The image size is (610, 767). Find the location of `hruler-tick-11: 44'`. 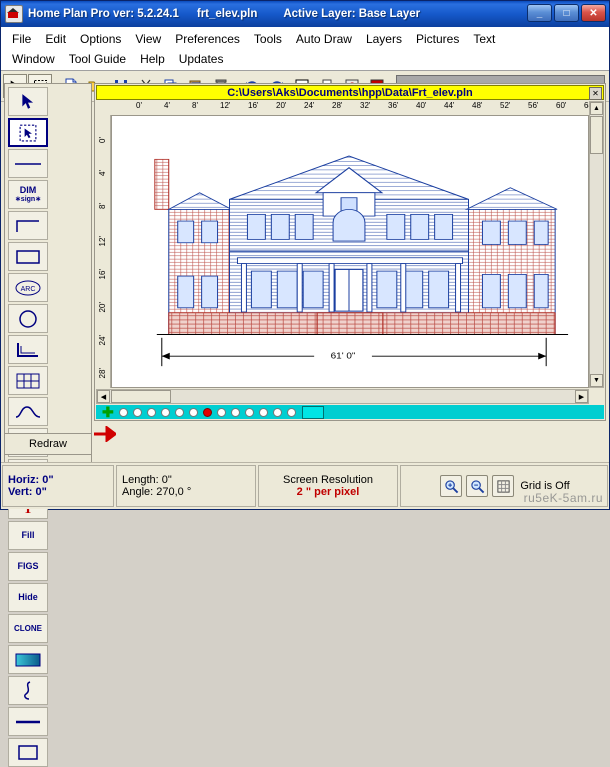

hruler-tick-11: 44' is located at coordinates (449, 105).